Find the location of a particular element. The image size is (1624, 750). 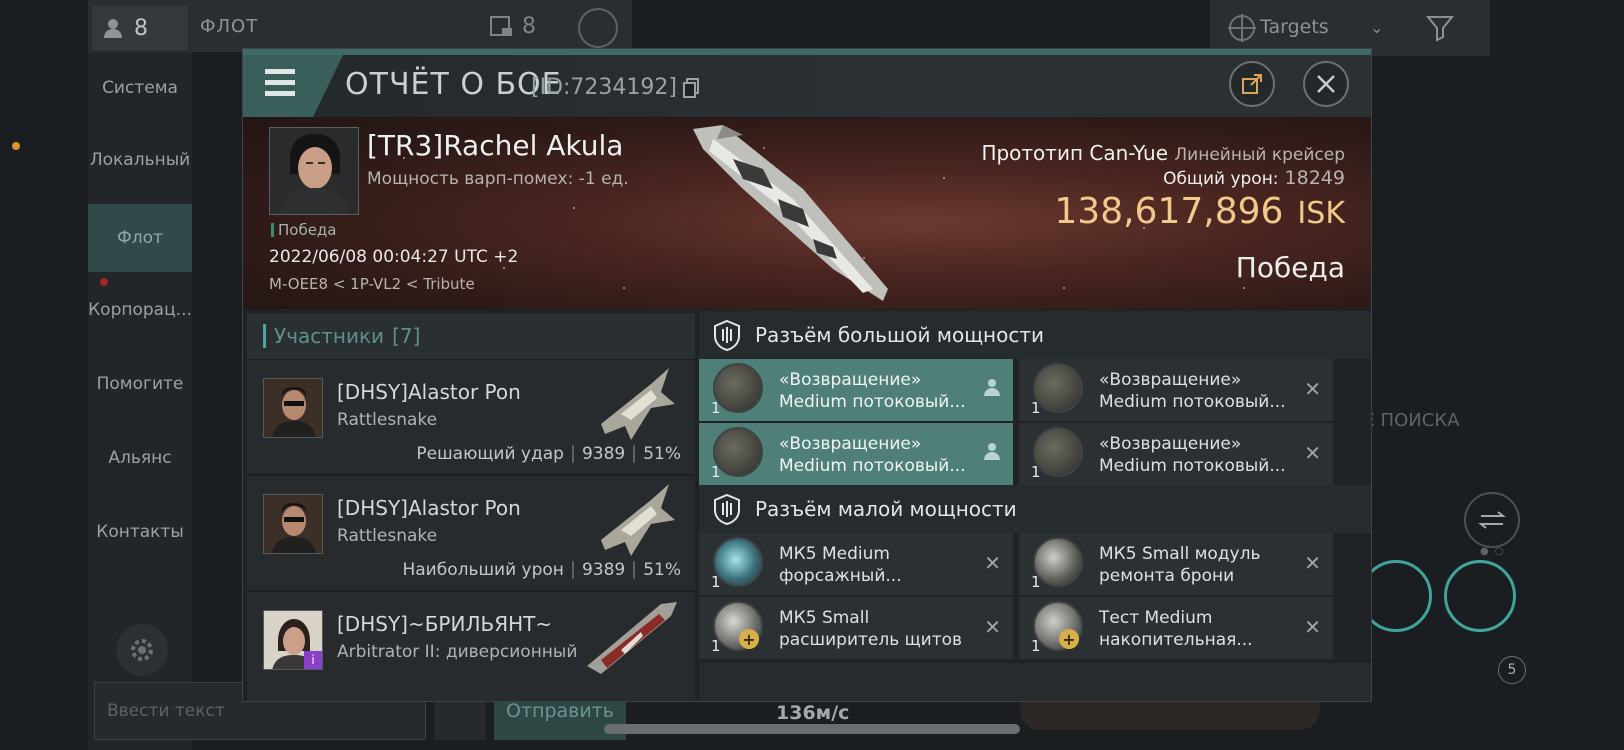

share-icon is located at coordinates (1252, 84).